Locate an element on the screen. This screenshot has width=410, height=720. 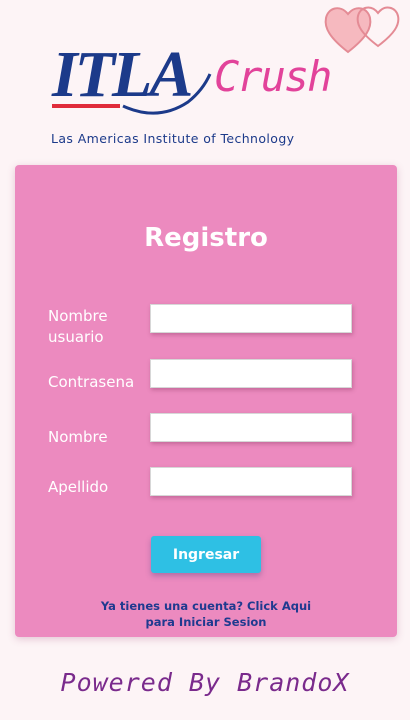
hearts-icon is located at coordinates (362, 30).